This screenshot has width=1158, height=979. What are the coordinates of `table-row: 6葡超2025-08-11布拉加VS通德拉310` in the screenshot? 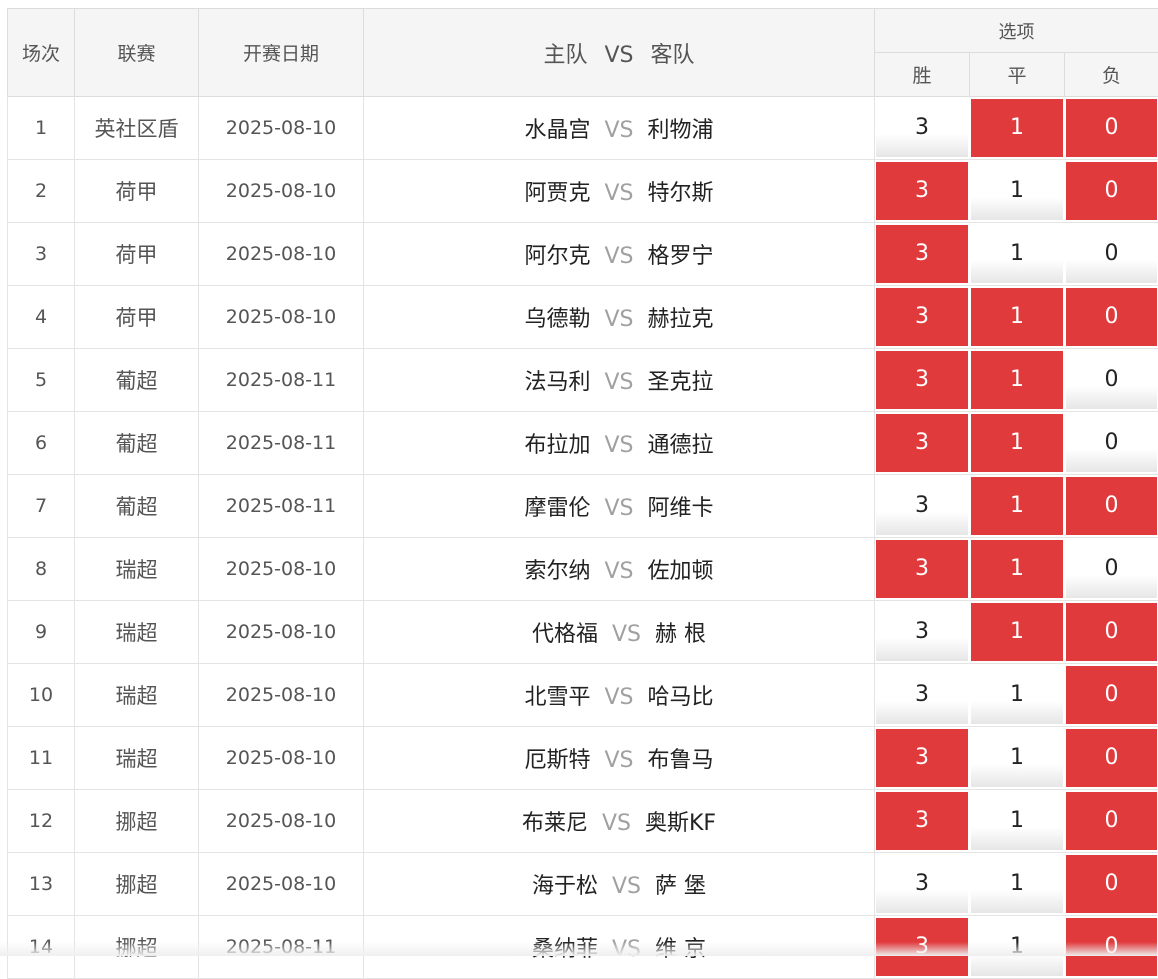 It's located at (583, 443).